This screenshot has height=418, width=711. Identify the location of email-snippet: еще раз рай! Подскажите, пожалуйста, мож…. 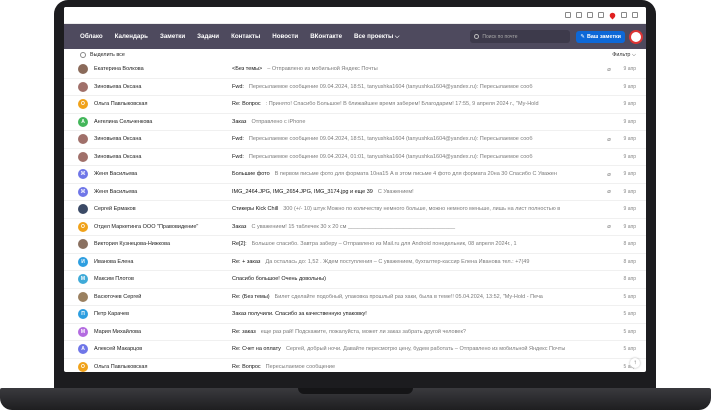
(363, 331).